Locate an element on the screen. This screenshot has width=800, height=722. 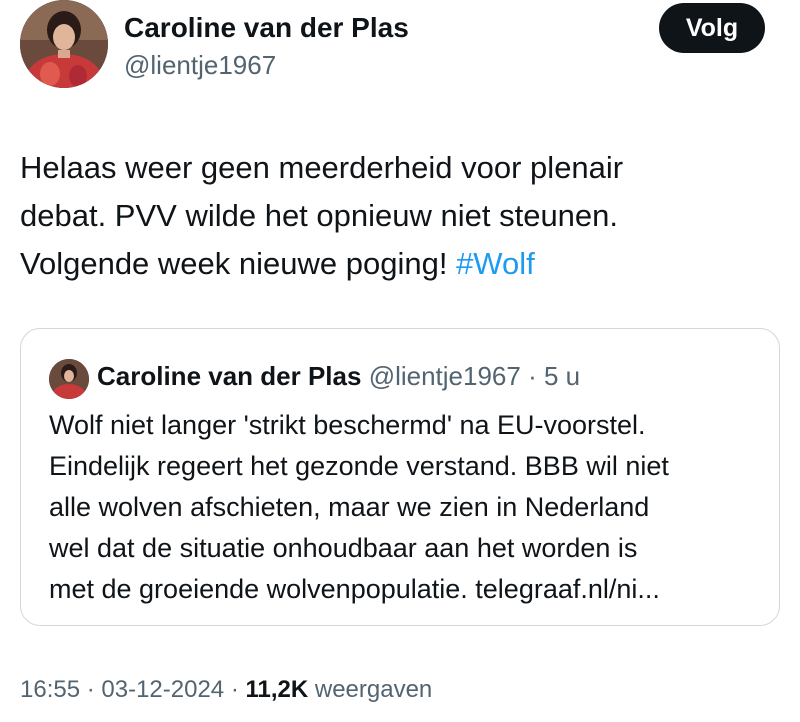
quoted-author-handle: @lientje1967 is located at coordinates (445, 376).